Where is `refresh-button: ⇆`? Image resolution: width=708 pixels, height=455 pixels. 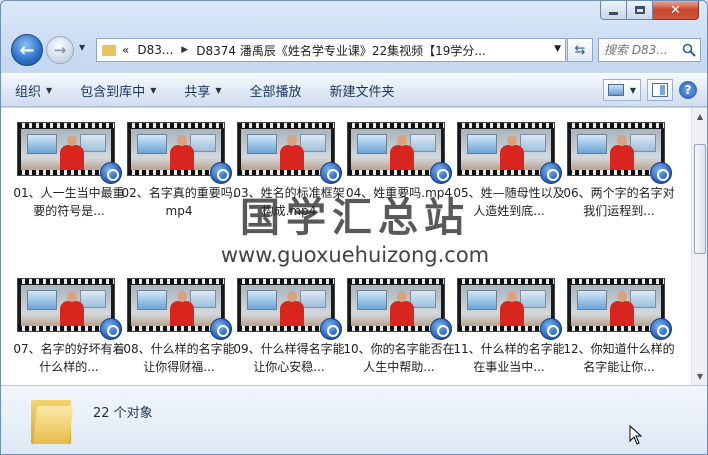
refresh-button: ⇆ is located at coordinates (580, 50).